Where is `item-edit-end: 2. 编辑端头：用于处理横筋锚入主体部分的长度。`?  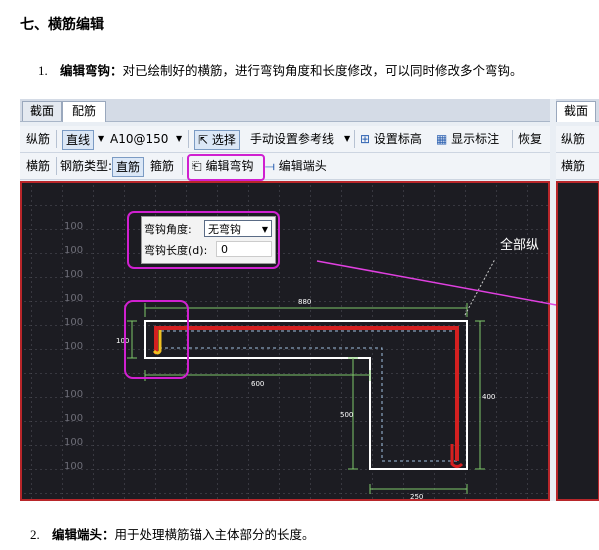
item-edit-end: 2. 编辑端头：用于处理横筋锚入主体部分的长度。 is located at coordinates (172, 533).